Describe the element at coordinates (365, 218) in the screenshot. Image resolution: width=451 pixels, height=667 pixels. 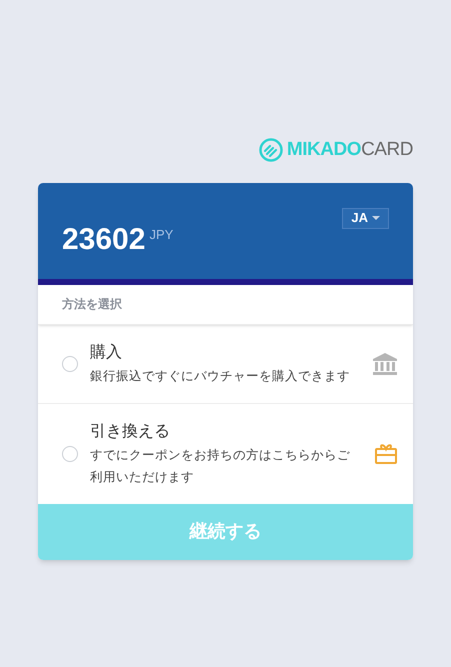
I see `language-dropdown: JA` at that location.